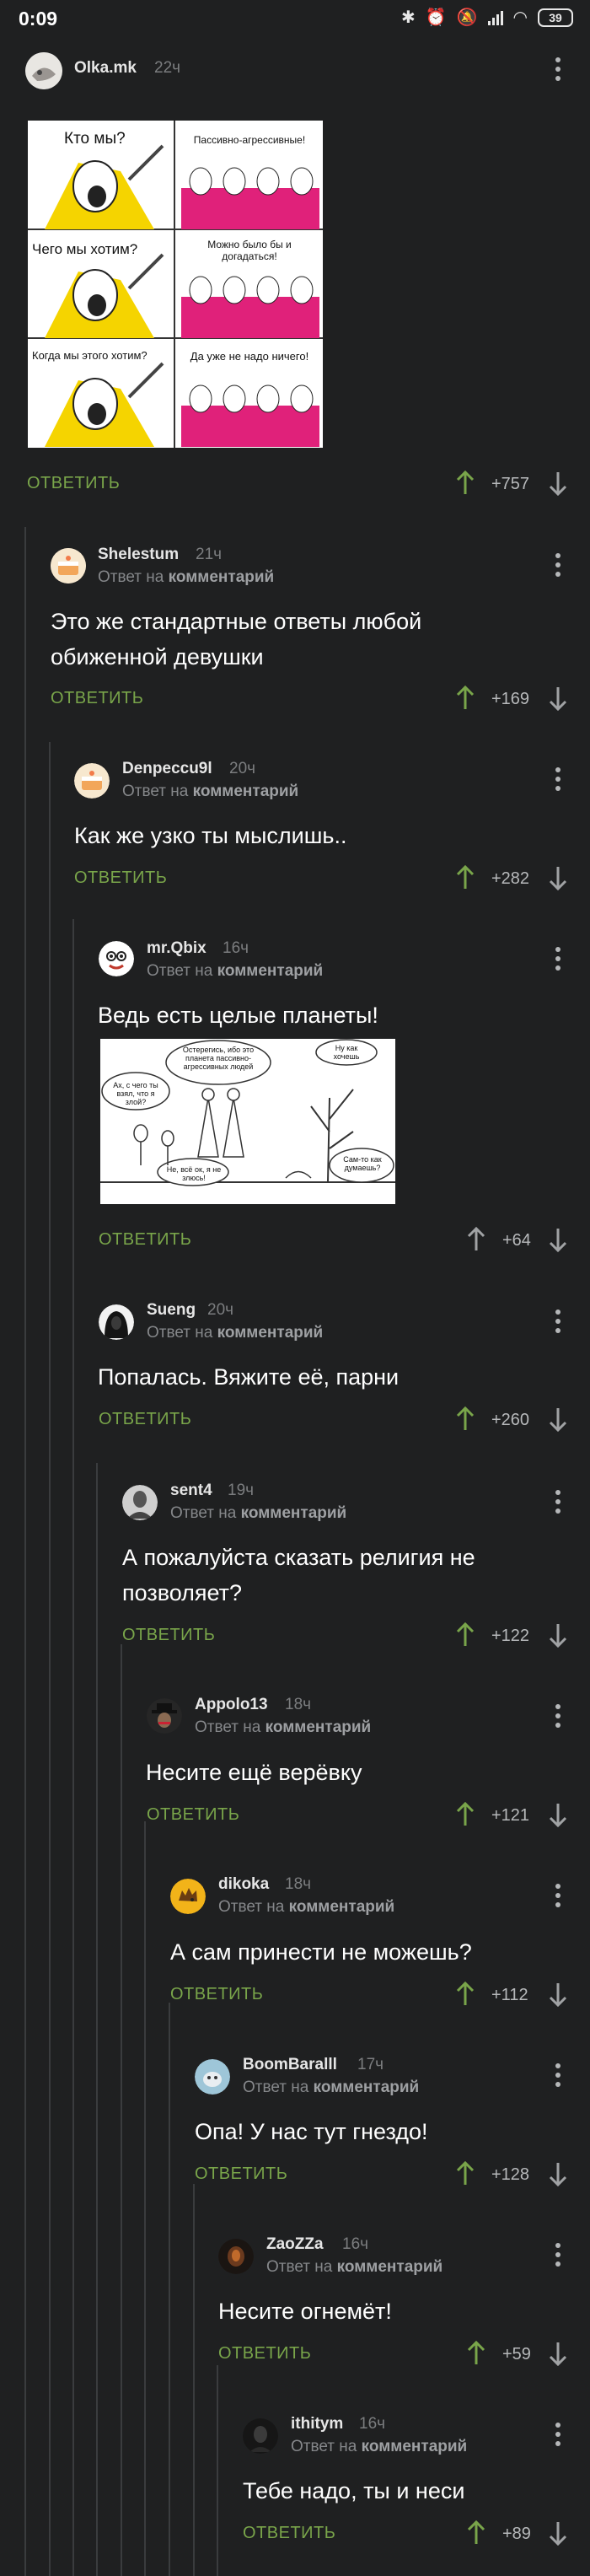 Image resolution: width=590 pixels, height=2576 pixels. Describe the element at coordinates (354, 2490) in the screenshot. I see `comment-text: Тебе надо, ты и неси` at that location.